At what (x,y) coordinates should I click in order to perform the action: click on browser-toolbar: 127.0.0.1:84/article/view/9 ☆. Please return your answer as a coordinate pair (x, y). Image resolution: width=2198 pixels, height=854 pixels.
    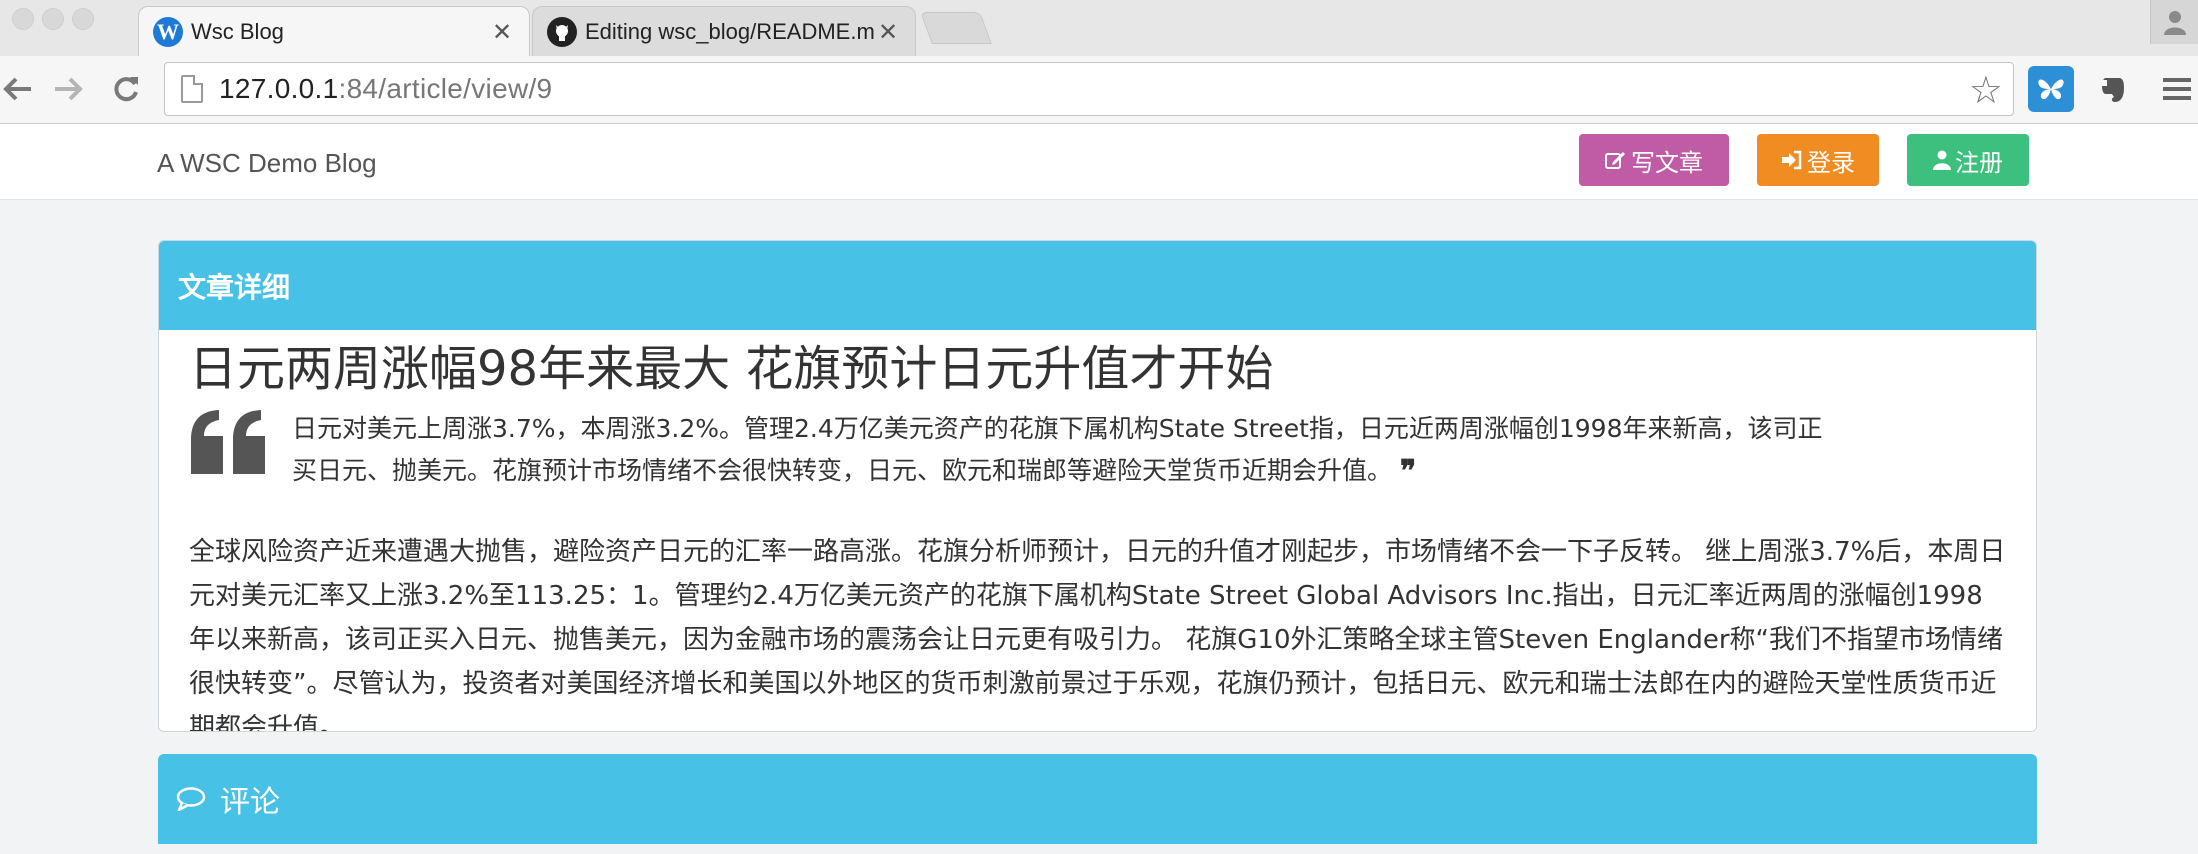
    Looking at the image, I should click on (1099, 90).